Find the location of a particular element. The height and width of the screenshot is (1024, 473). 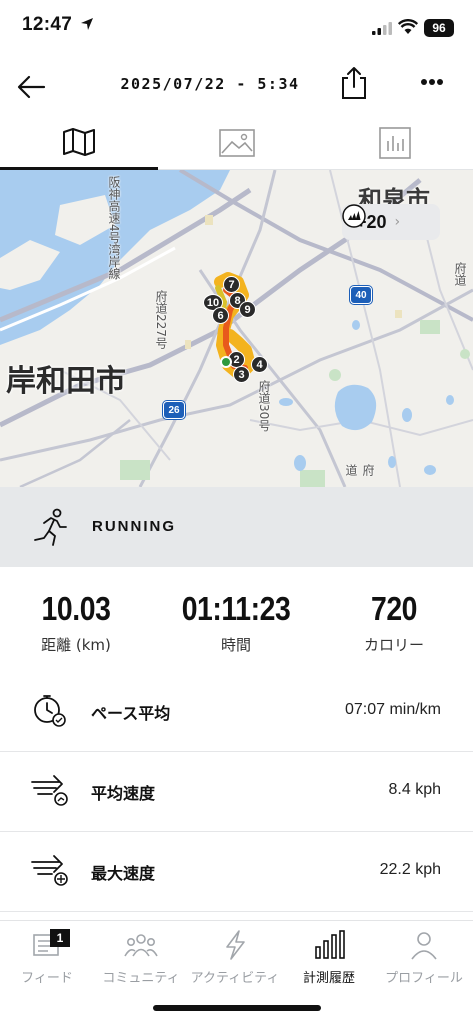

battery-indicator: 96 is located at coordinates (439, 28).